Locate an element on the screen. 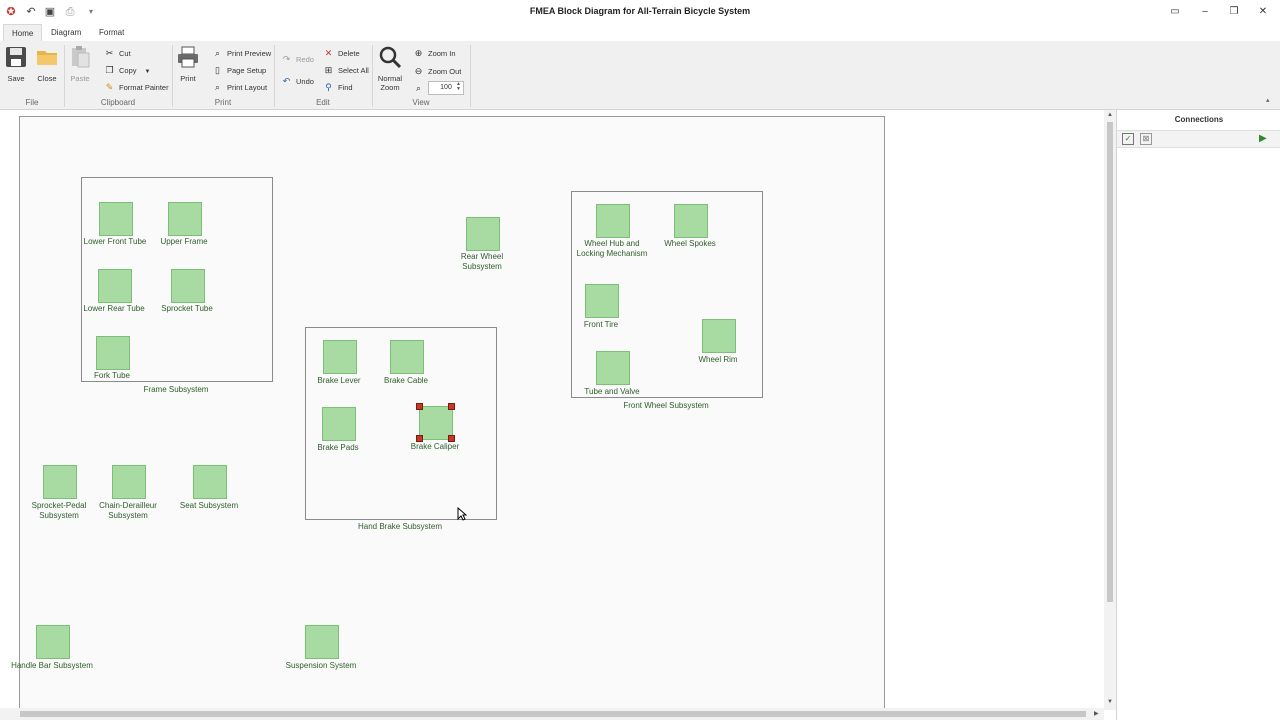 Image resolution: width=1280 pixels, height=720 pixels. restore-button: ❐ is located at coordinates (1234, 12).